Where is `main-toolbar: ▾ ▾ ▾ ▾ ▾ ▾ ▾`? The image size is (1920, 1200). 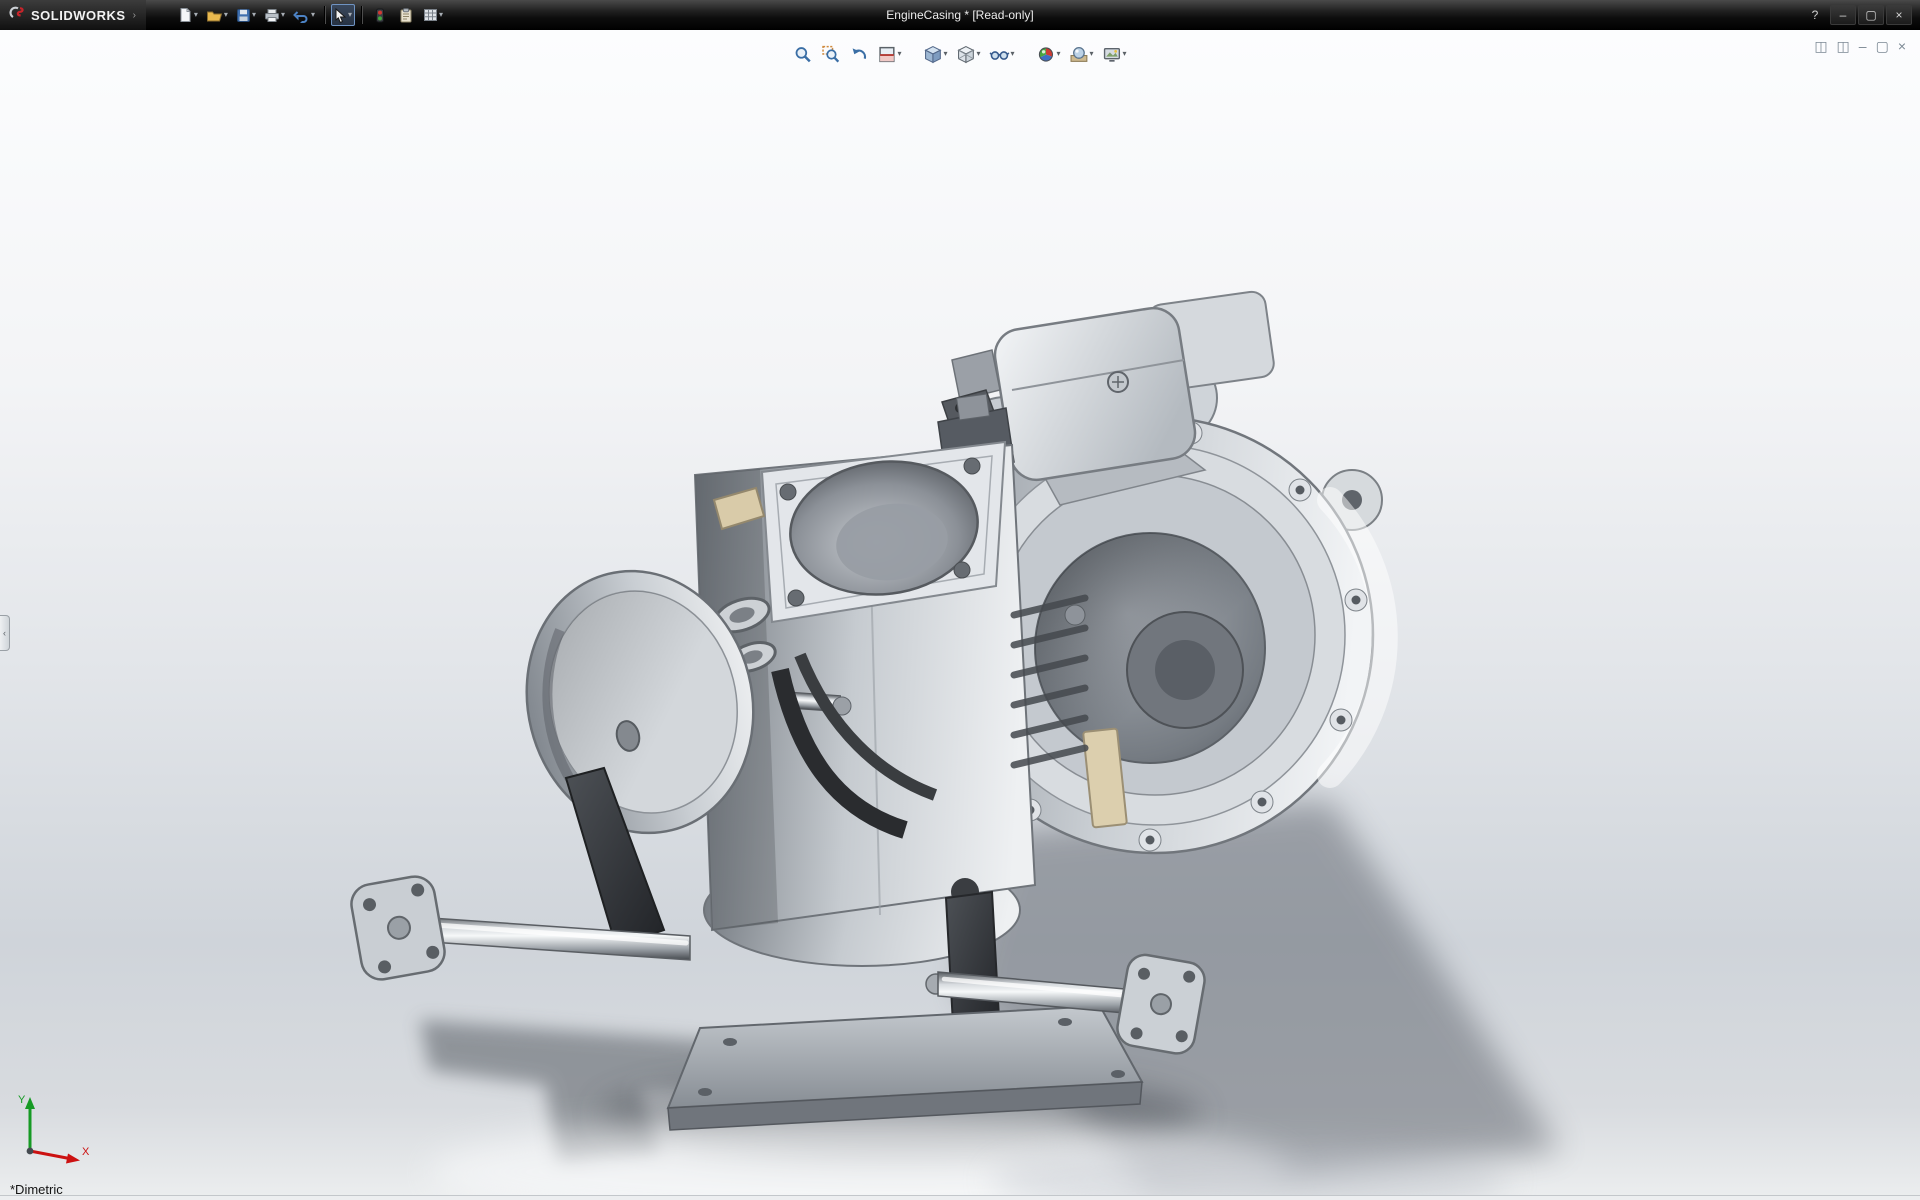 main-toolbar: ▾ ▾ ▾ ▾ ▾ ▾ ▾ is located at coordinates (310, 15).